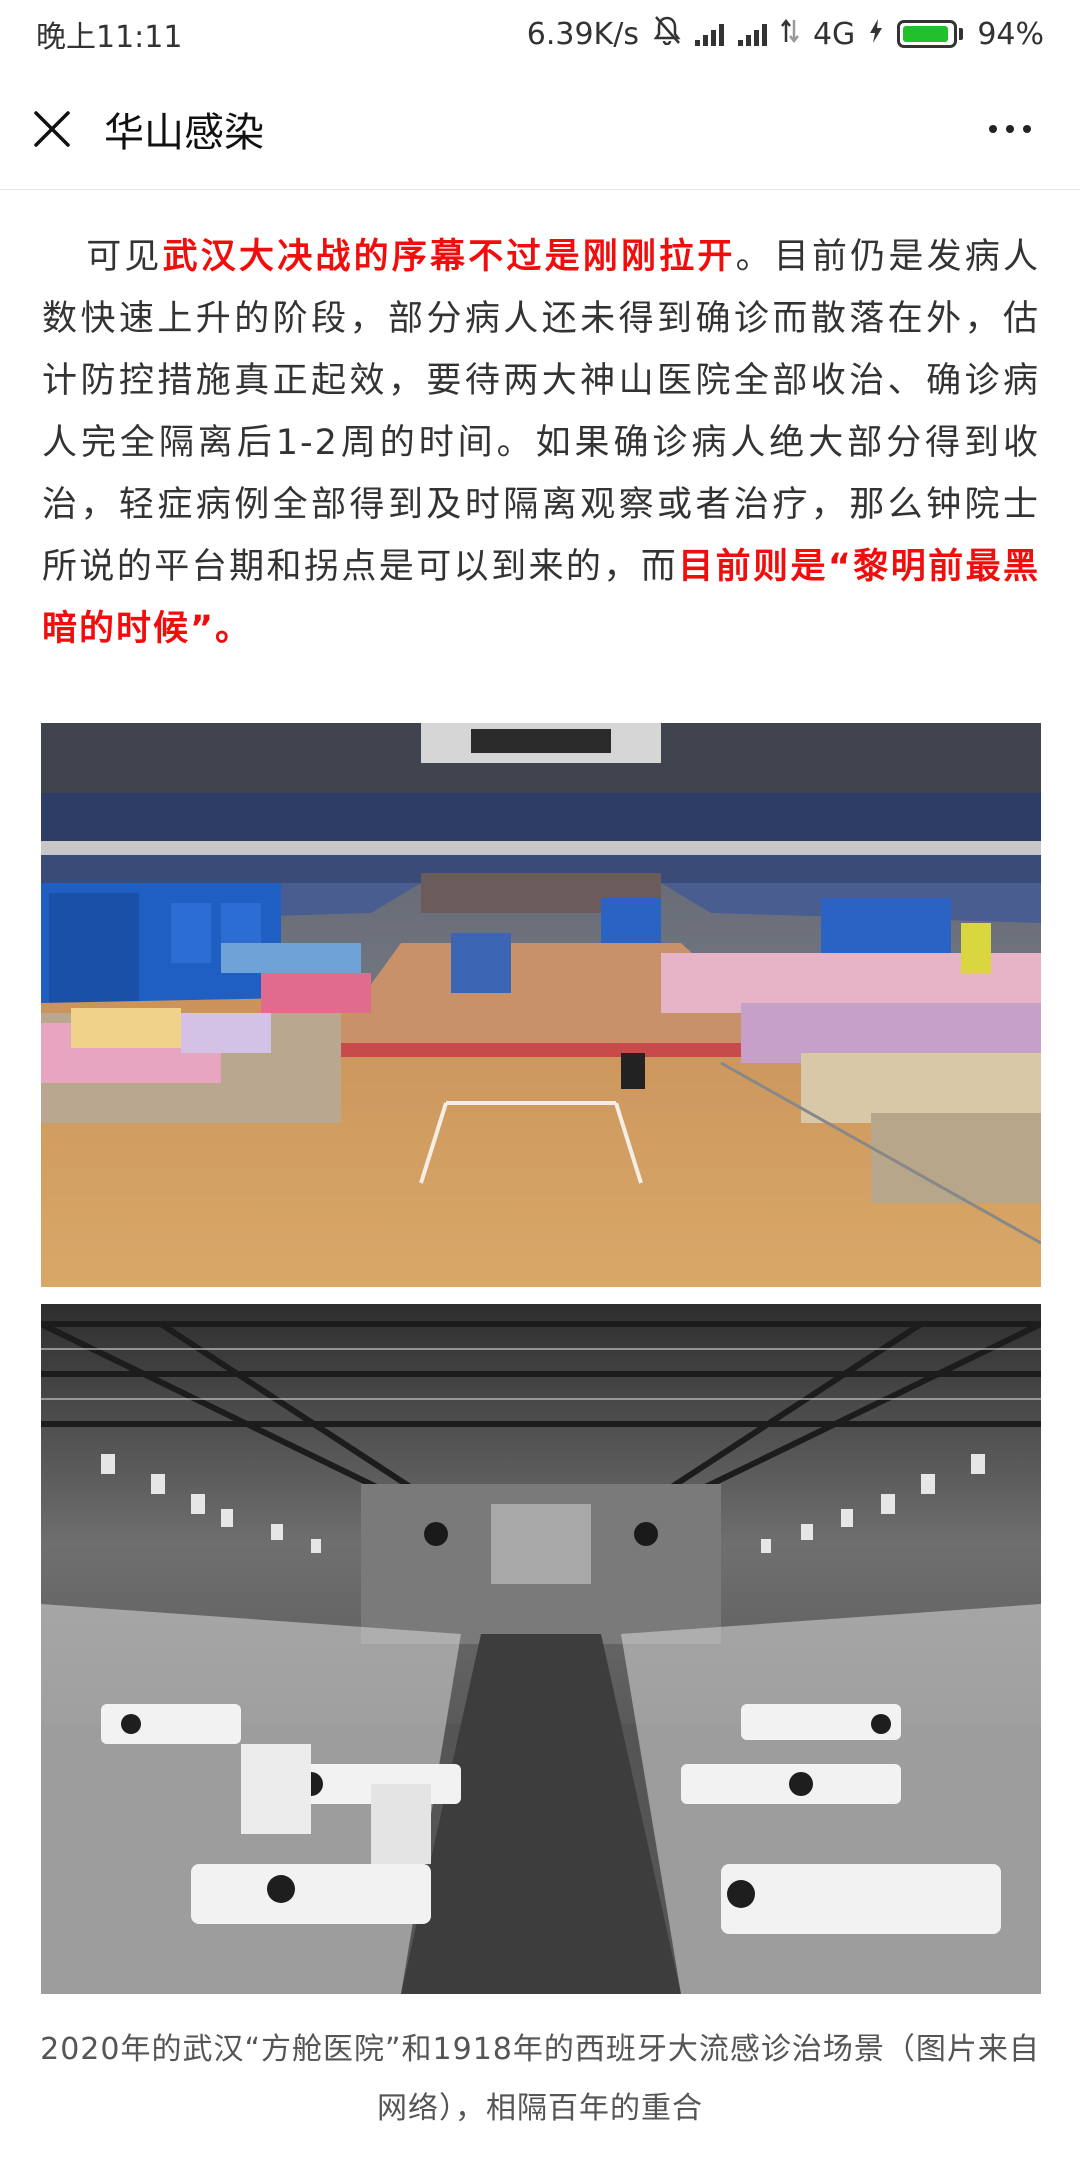  Describe the element at coordinates (540, 129) in the screenshot. I see `nav-bar: 华山感染` at that location.